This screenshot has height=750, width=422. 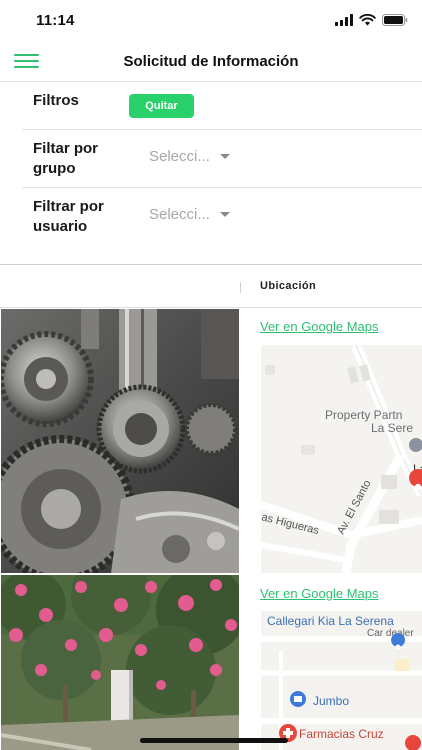 What do you see at coordinates (363, 415) in the screenshot?
I see `map-label-poi: Property Partn` at bounding box center [363, 415].